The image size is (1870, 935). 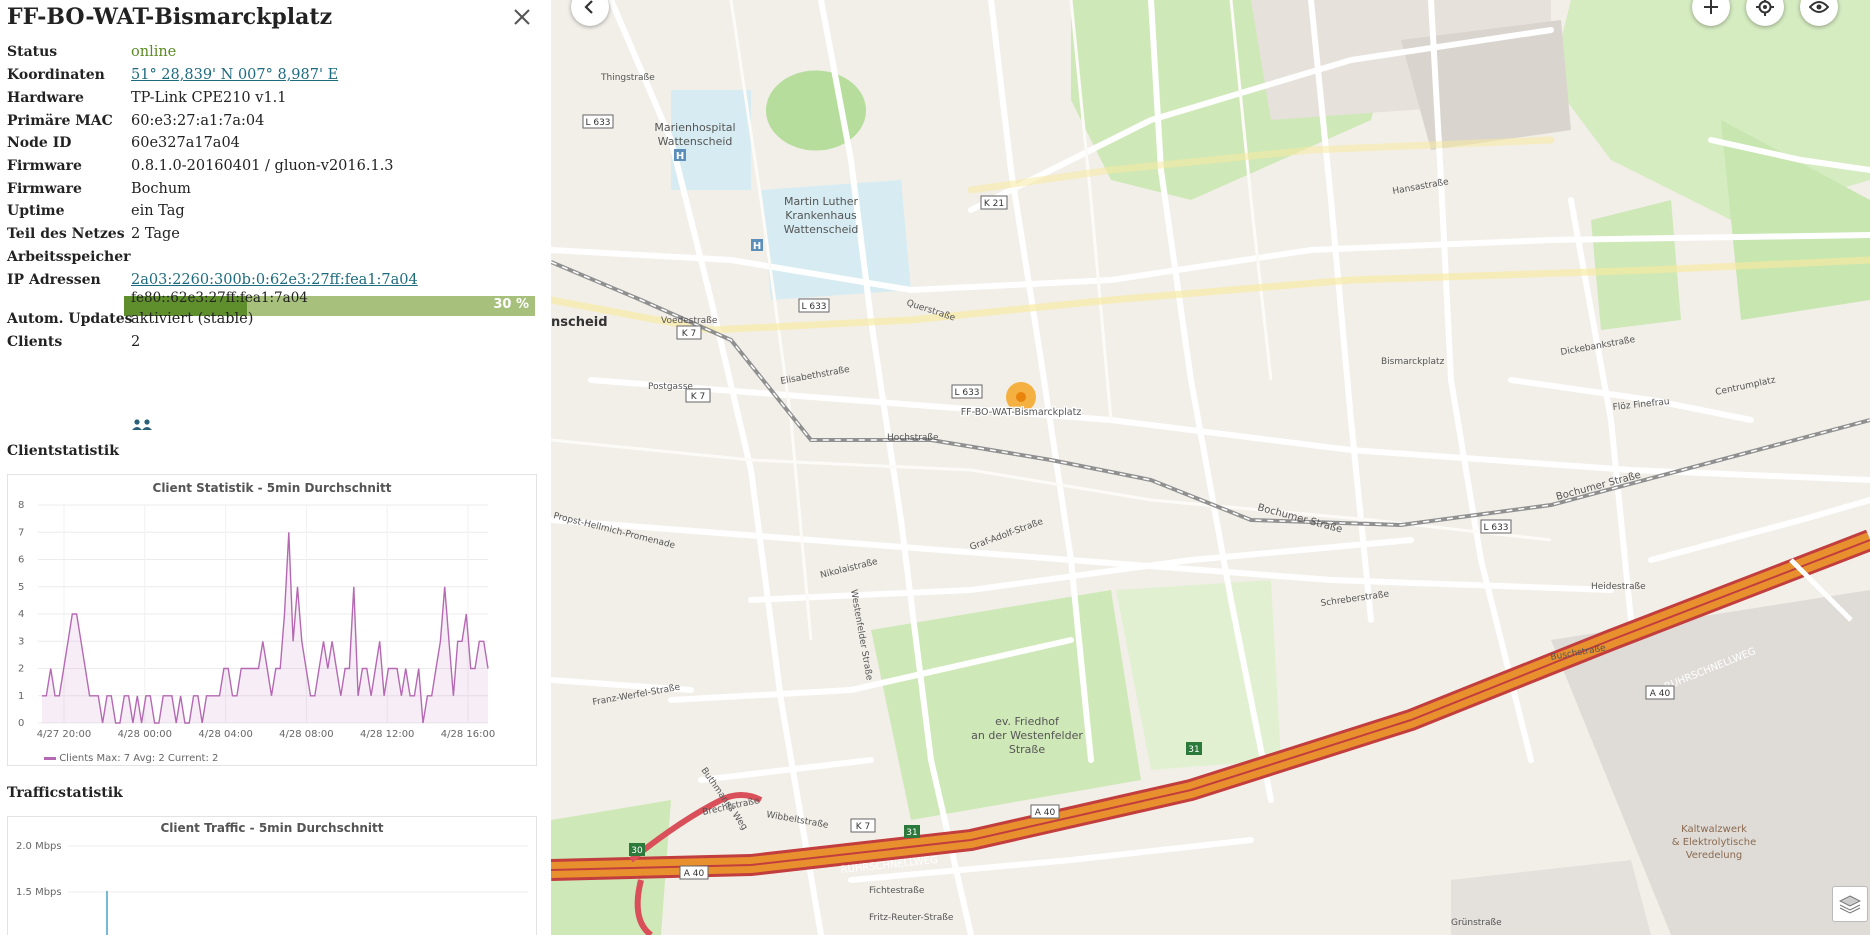 I want to click on mac-value: 60:e3:27:a1:7a:04, so click(x=198, y=121).